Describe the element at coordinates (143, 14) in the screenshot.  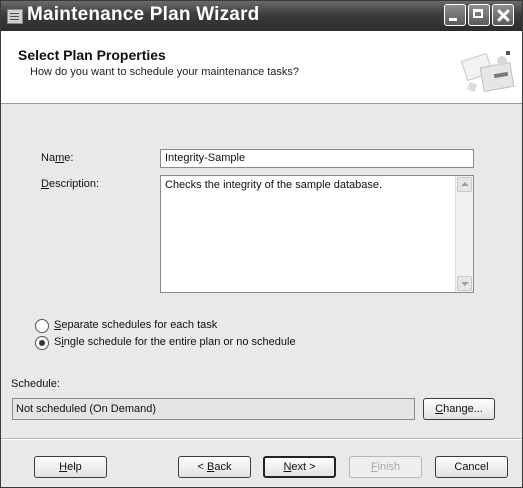
I see `window-title: Maintenance Plan Wizard` at that location.